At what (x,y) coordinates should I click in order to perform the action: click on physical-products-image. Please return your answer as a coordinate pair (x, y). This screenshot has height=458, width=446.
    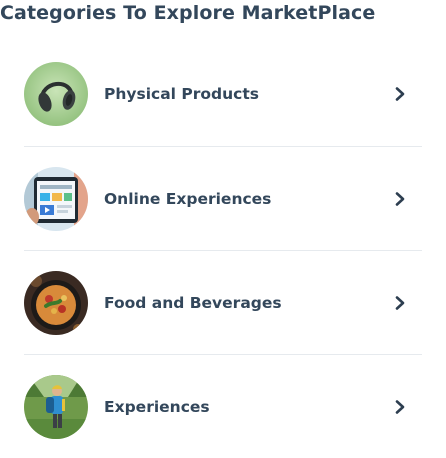
    Looking at the image, I should click on (56, 94).